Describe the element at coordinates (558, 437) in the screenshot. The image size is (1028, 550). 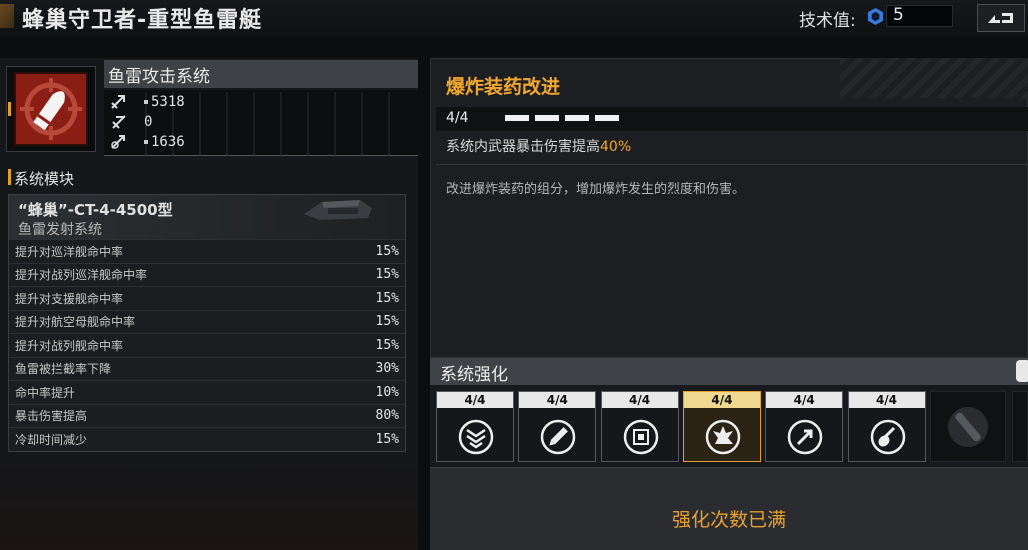
I see `pen-icon` at that location.